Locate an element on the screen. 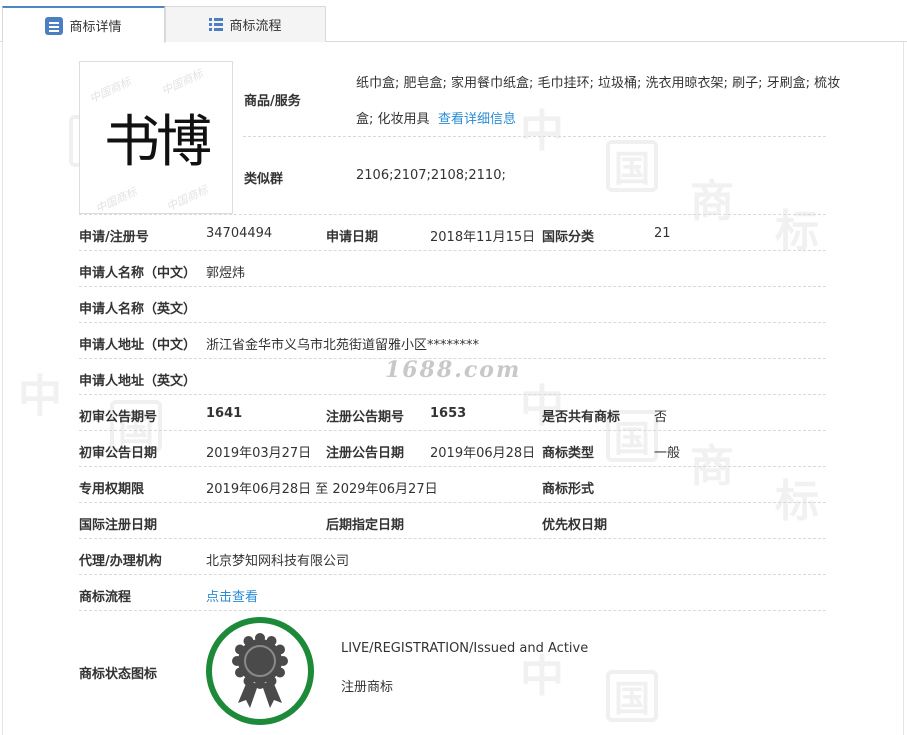 This screenshot has width=907, height=735. reg-notice-no-label: 注册公告期号 is located at coordinates (365, 417).